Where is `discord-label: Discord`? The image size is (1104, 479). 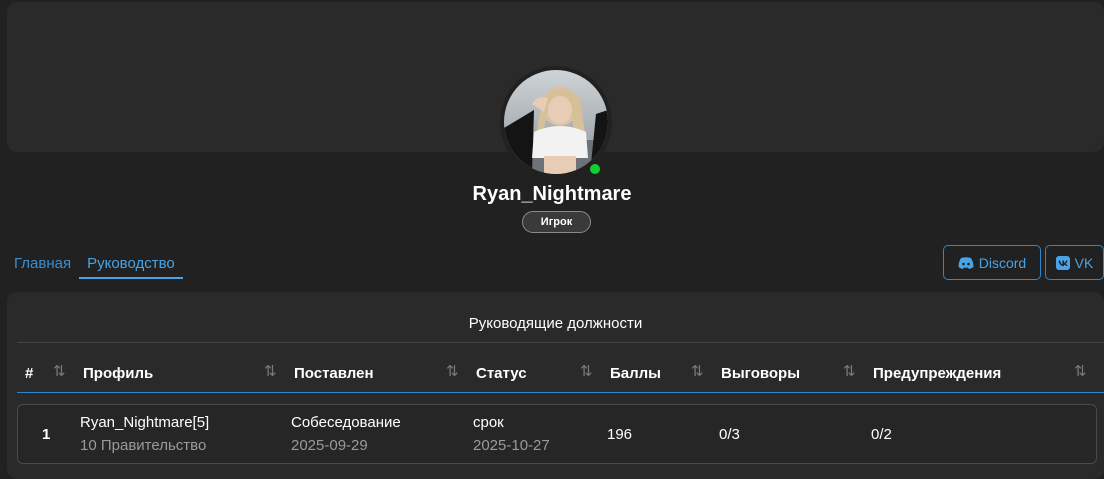
discord-label: Discord is located at coordinates (1002, 262).